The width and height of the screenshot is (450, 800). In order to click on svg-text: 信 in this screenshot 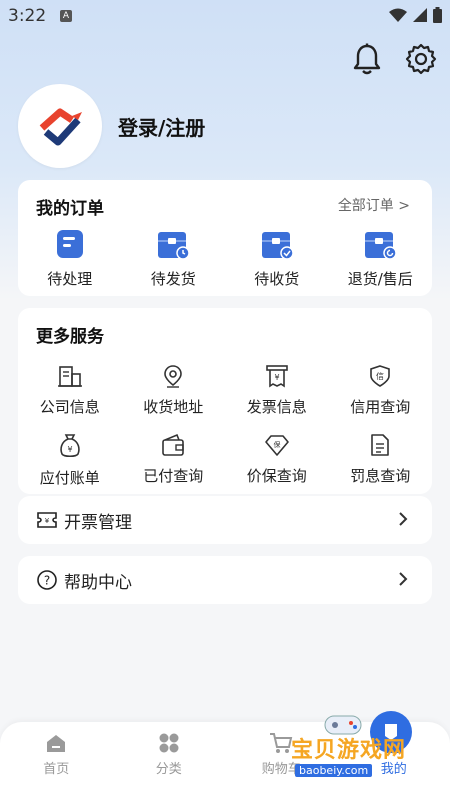, I will do `click(380, 376)`.